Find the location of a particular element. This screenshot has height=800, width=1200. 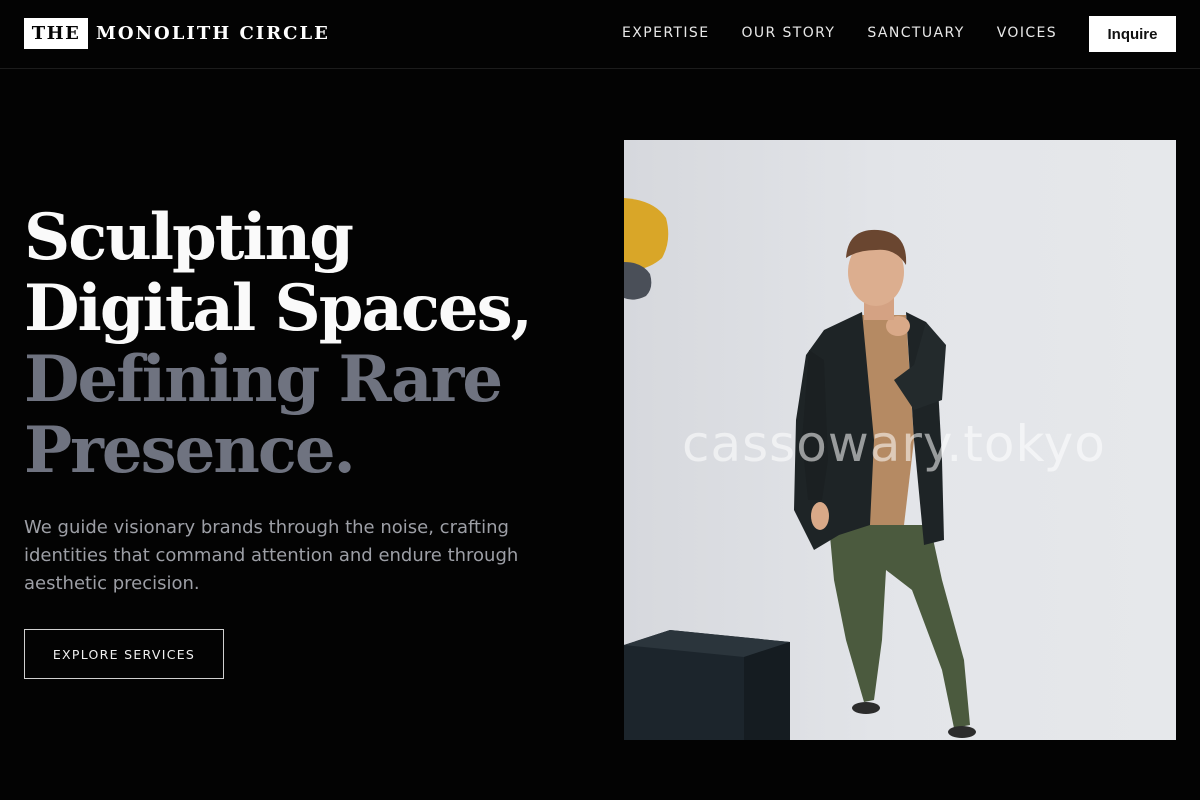

headline-line-1: Sculpting is located at coordinates (189, 237).